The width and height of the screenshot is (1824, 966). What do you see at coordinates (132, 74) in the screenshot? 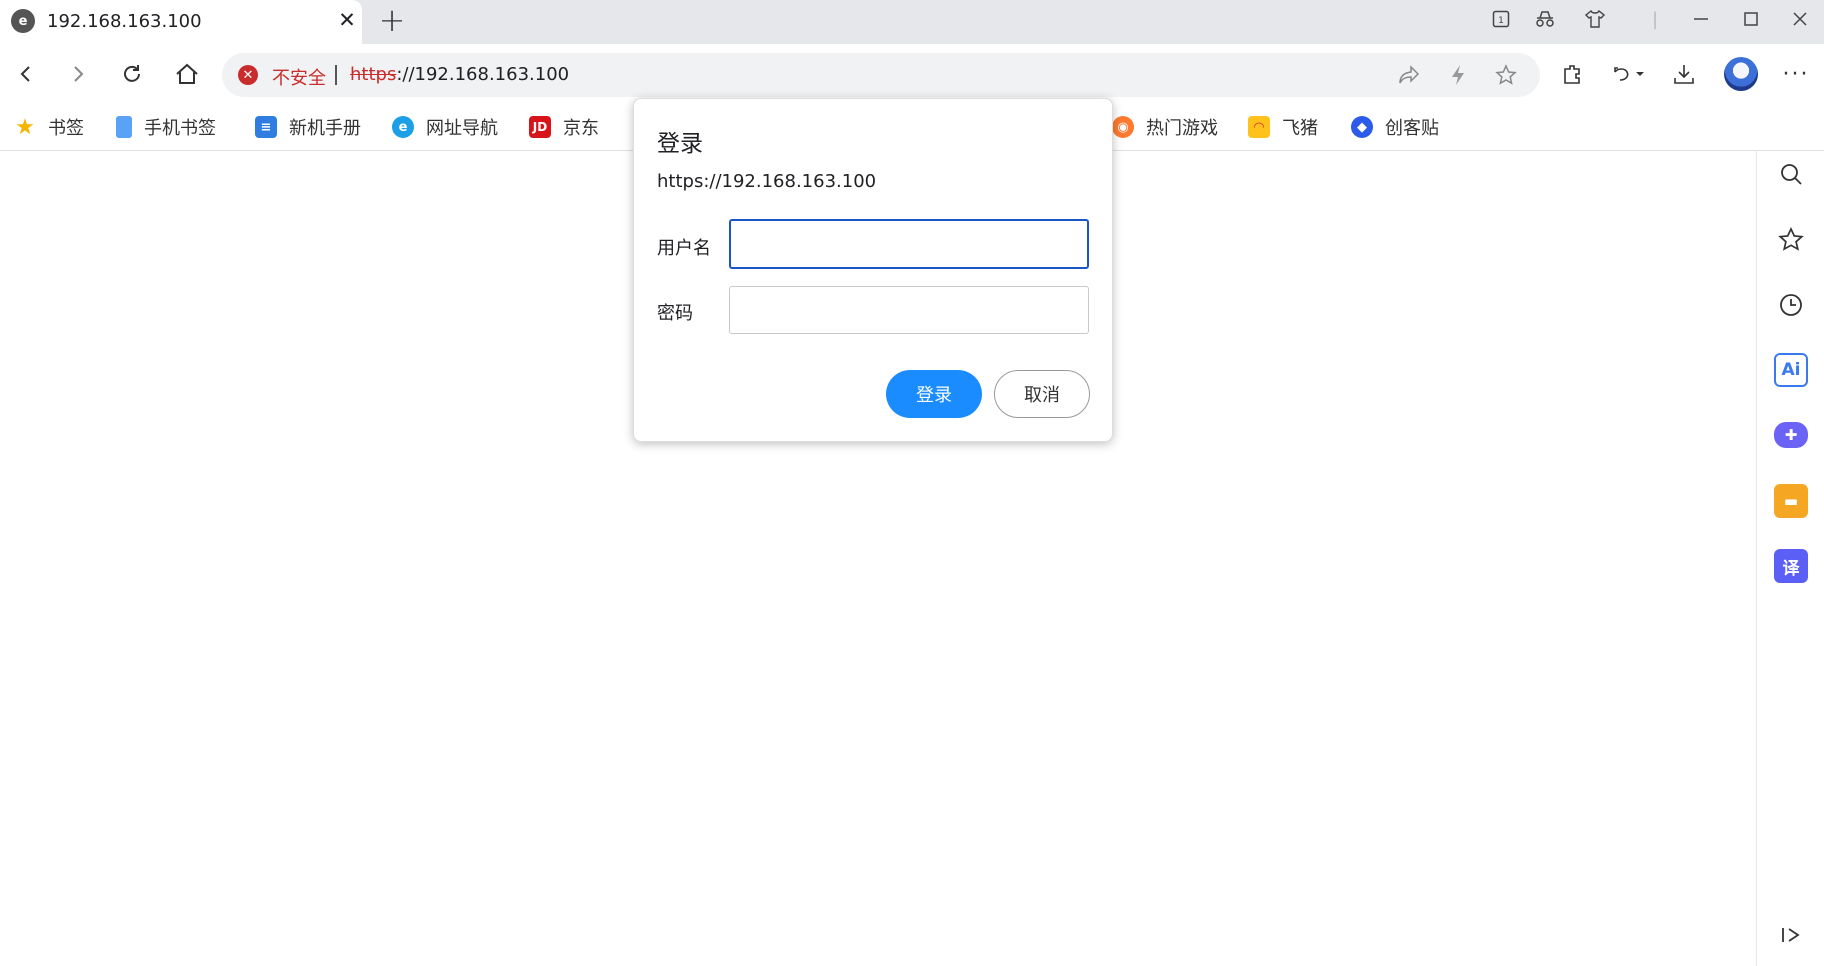
I see `reload-icon` at bounding box center [132, 74].